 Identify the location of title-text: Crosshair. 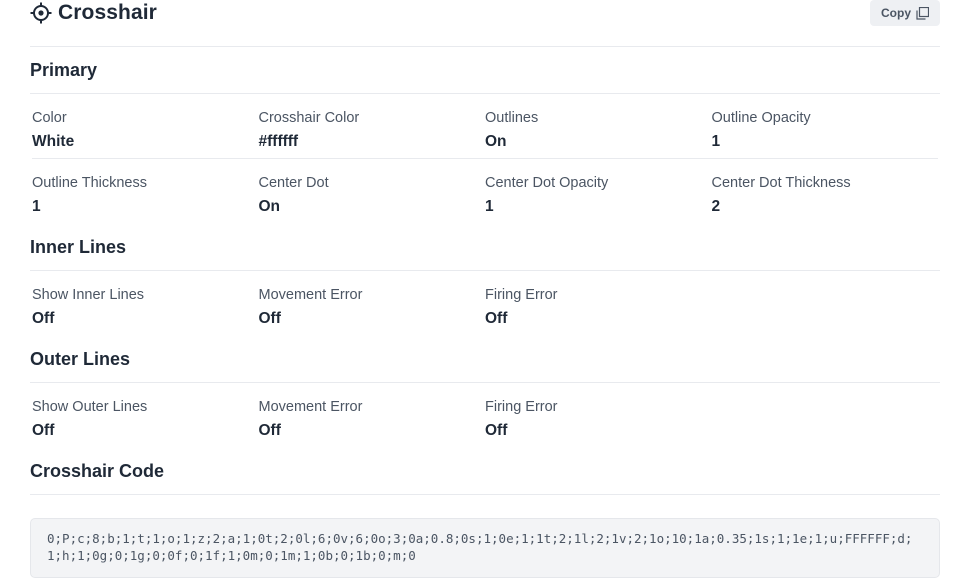
(107, 12).